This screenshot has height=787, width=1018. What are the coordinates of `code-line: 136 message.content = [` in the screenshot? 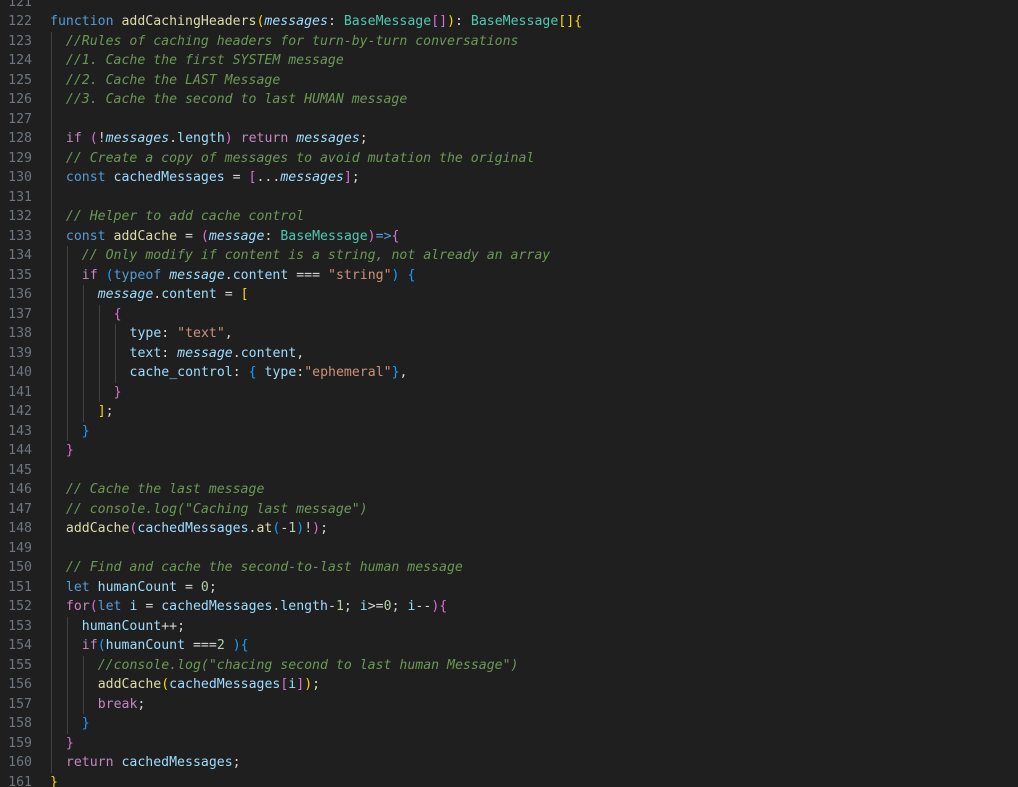 It's located at (509, 295).